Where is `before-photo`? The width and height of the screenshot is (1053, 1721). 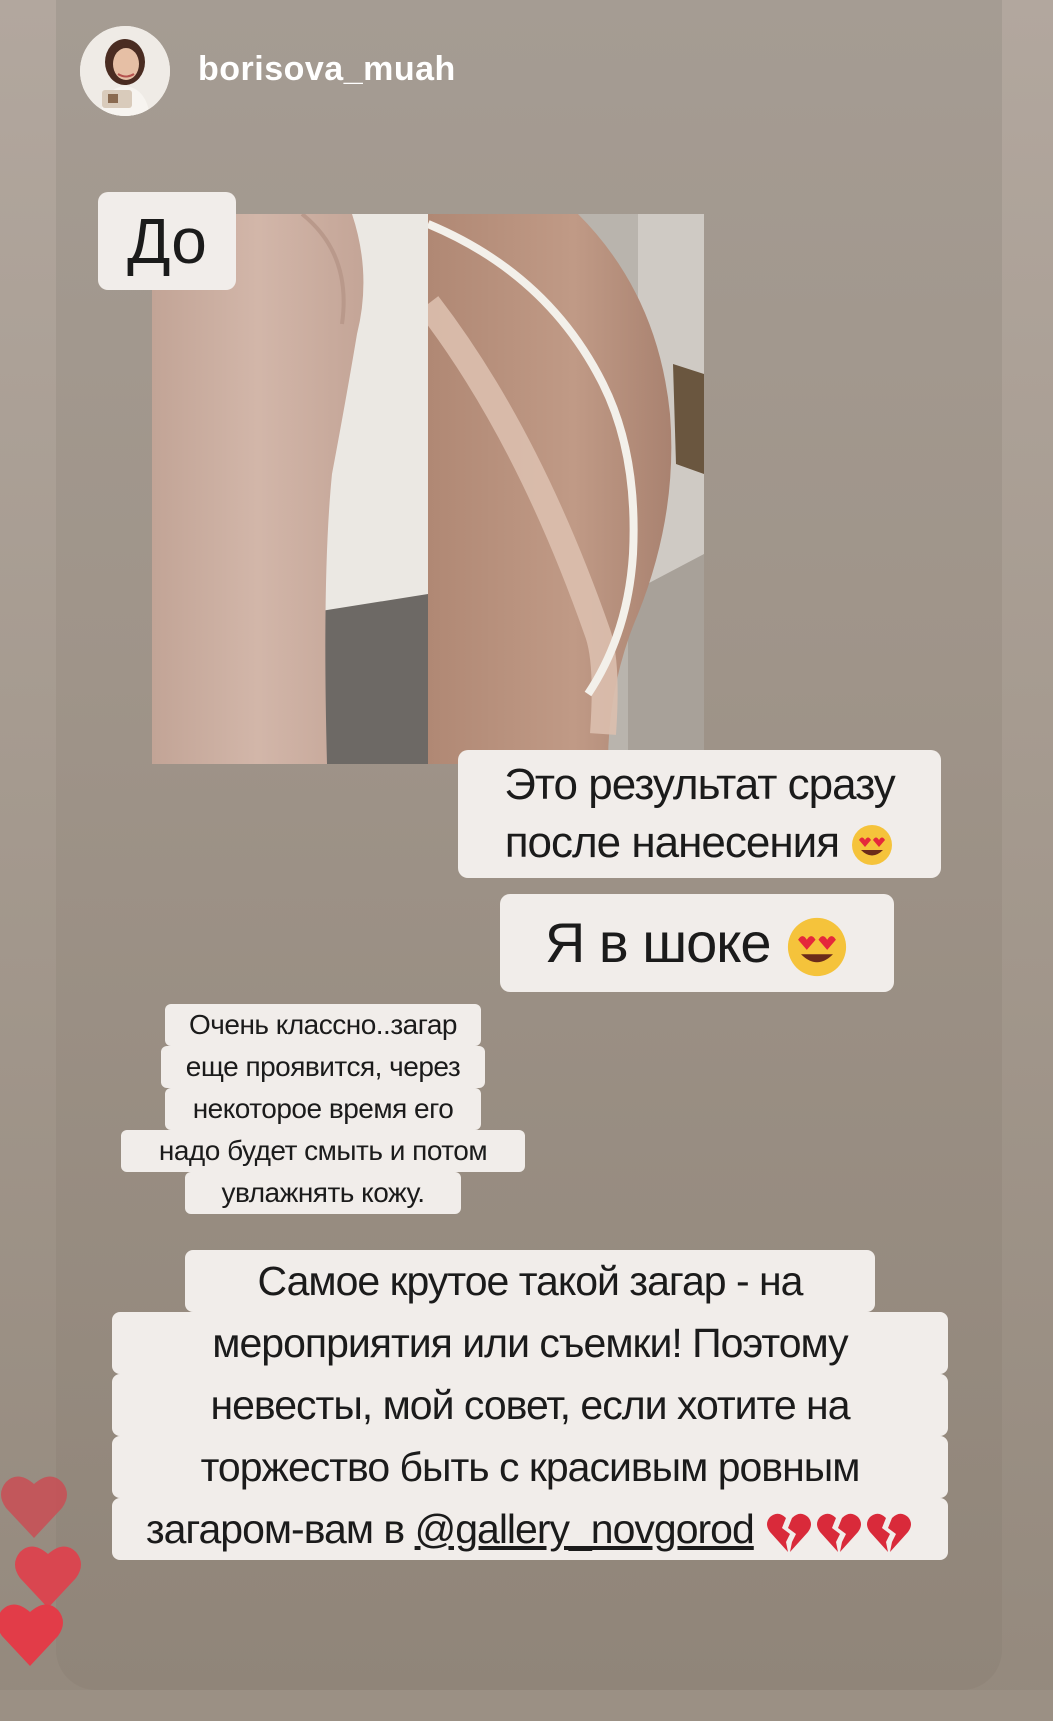 before-photo is located at coordinates (290, 489).